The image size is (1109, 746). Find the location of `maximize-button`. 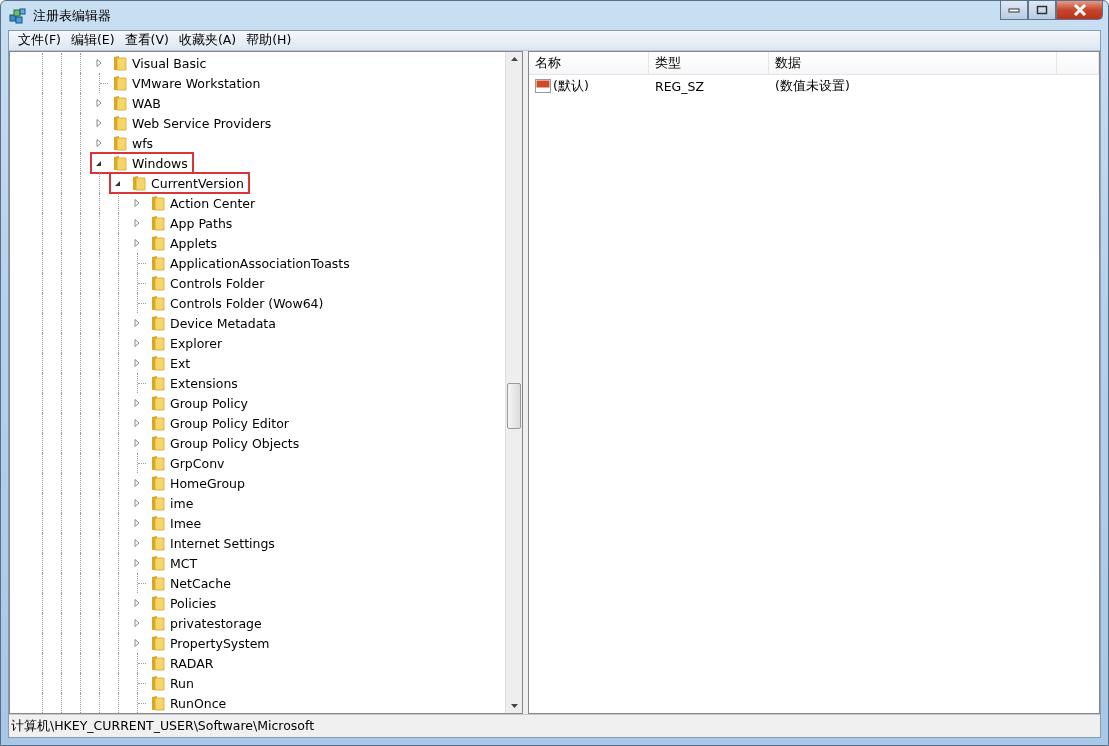

maximize-button is located at coordinates (1042, 10).